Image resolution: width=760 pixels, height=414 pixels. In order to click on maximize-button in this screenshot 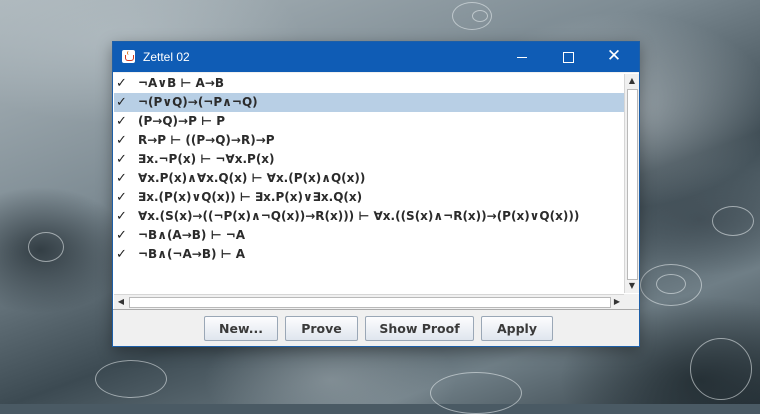, I will do `click(568, 57)`.